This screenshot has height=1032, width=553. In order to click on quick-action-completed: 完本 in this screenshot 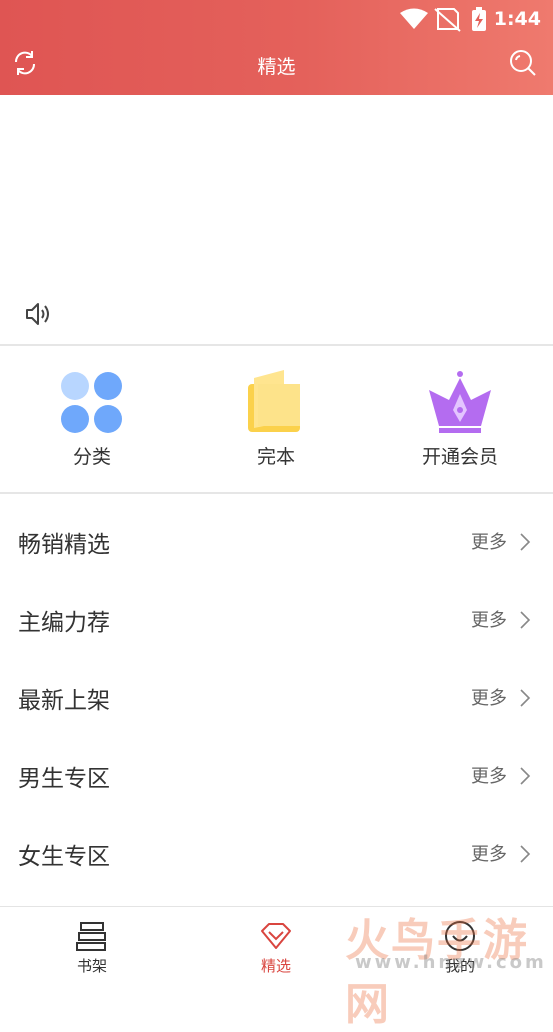, I will do `click(276, 419)`.